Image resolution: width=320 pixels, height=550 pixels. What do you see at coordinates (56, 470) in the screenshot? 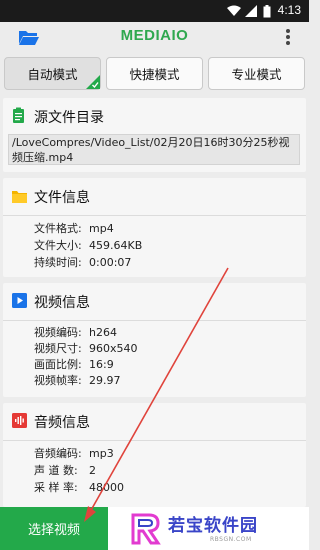
I see `row-label: 声 道 数:` at bounding box center [56, 470].